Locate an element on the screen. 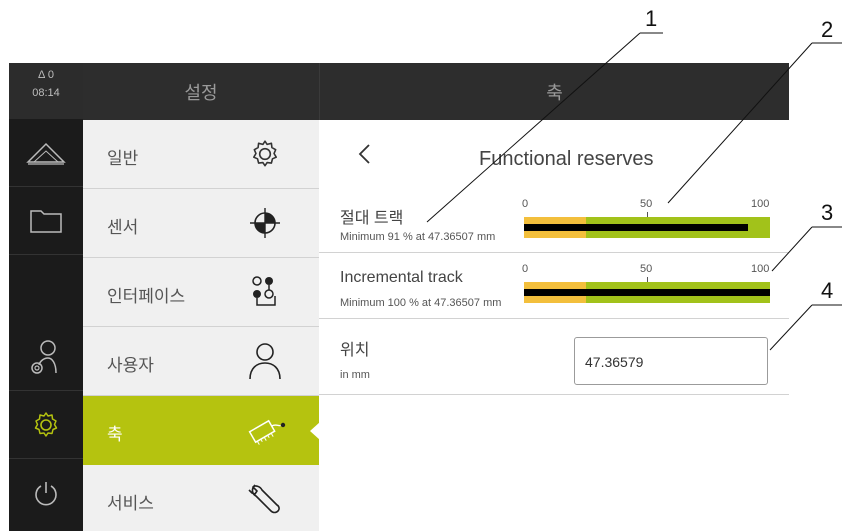 Image resolution: width=842 pixels, height=531 pixels. status-area: Δ 0 08:14 is located at coordinates (46, 91).